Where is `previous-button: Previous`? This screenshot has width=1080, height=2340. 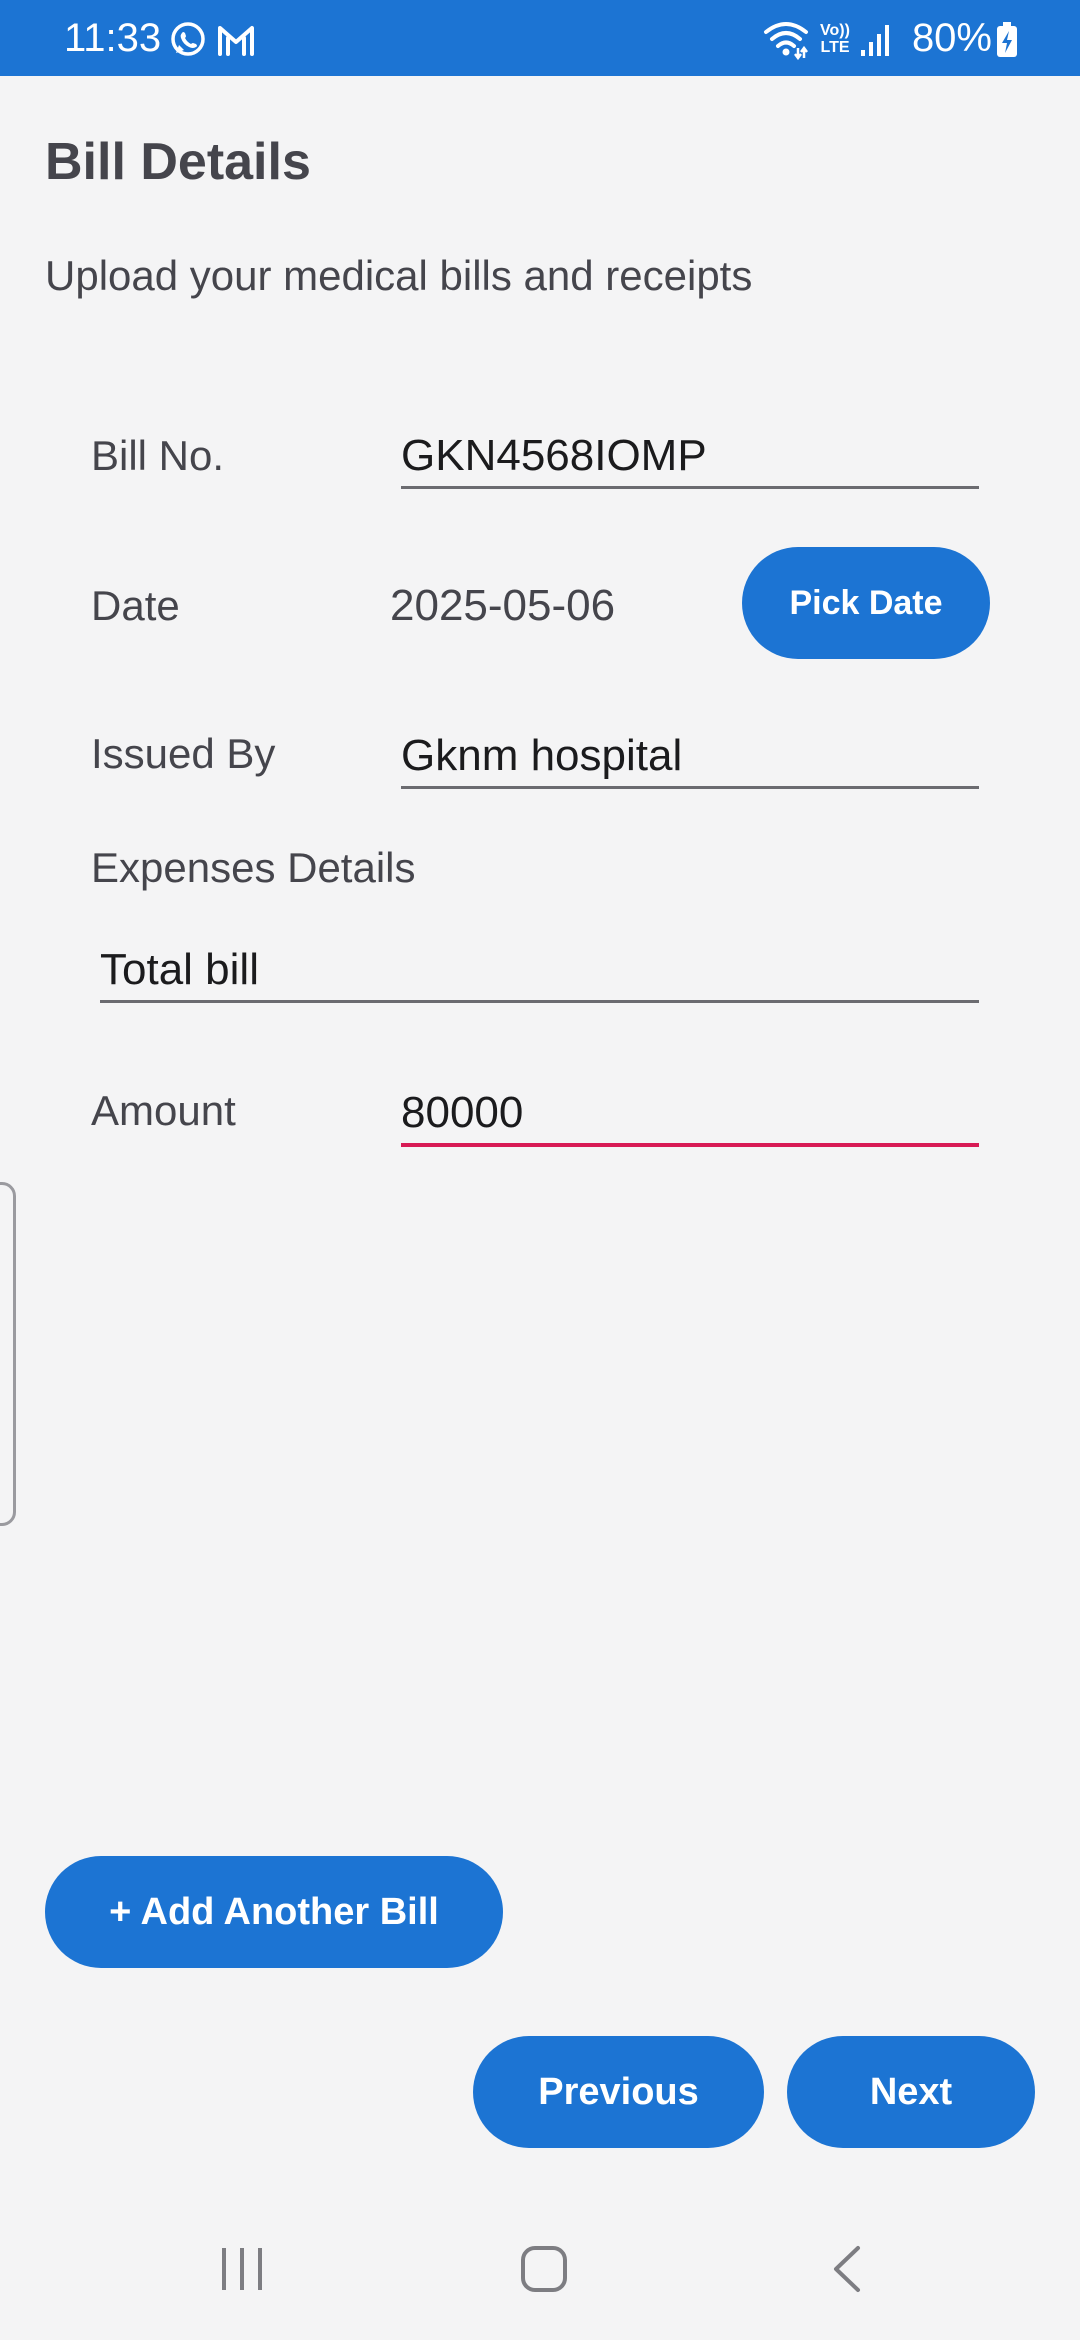 previous-button: Previous is located at coordinates (618, 2092).